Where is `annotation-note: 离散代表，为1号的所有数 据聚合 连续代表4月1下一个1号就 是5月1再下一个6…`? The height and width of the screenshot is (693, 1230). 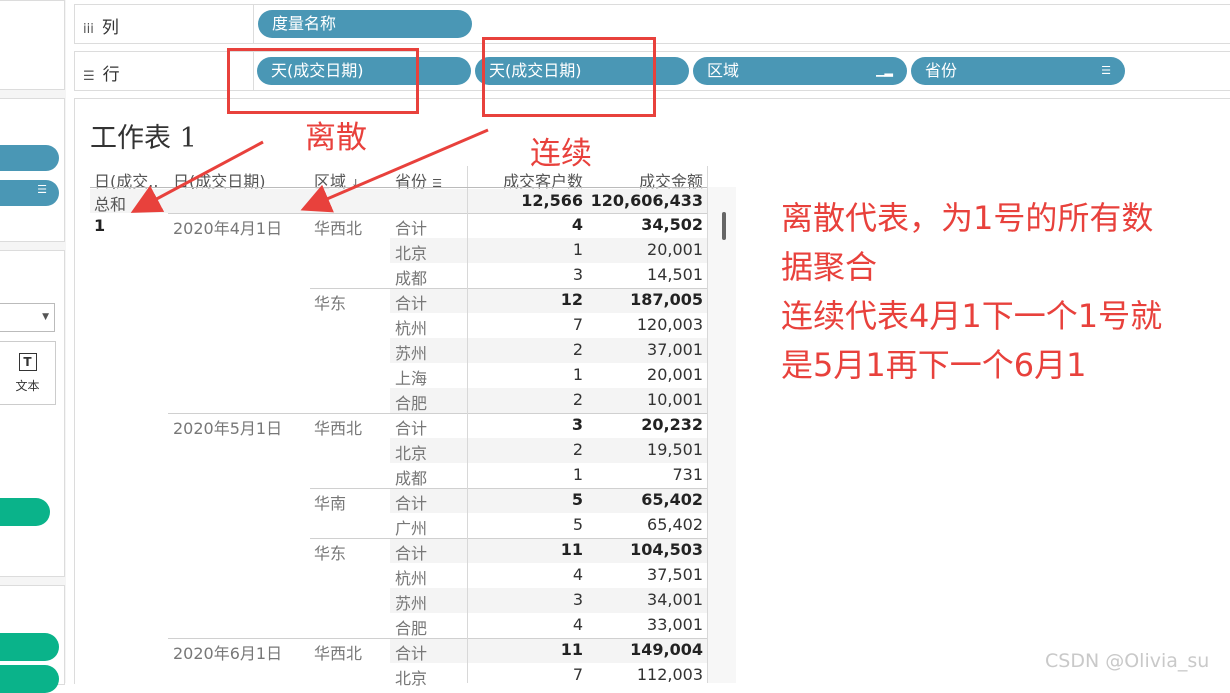
annotation-note: 离散代表，为1号的所有数 据聚合 连续代表4月1下一个1号就 是5月1再下一个6… is located at coordinates (972, 291).